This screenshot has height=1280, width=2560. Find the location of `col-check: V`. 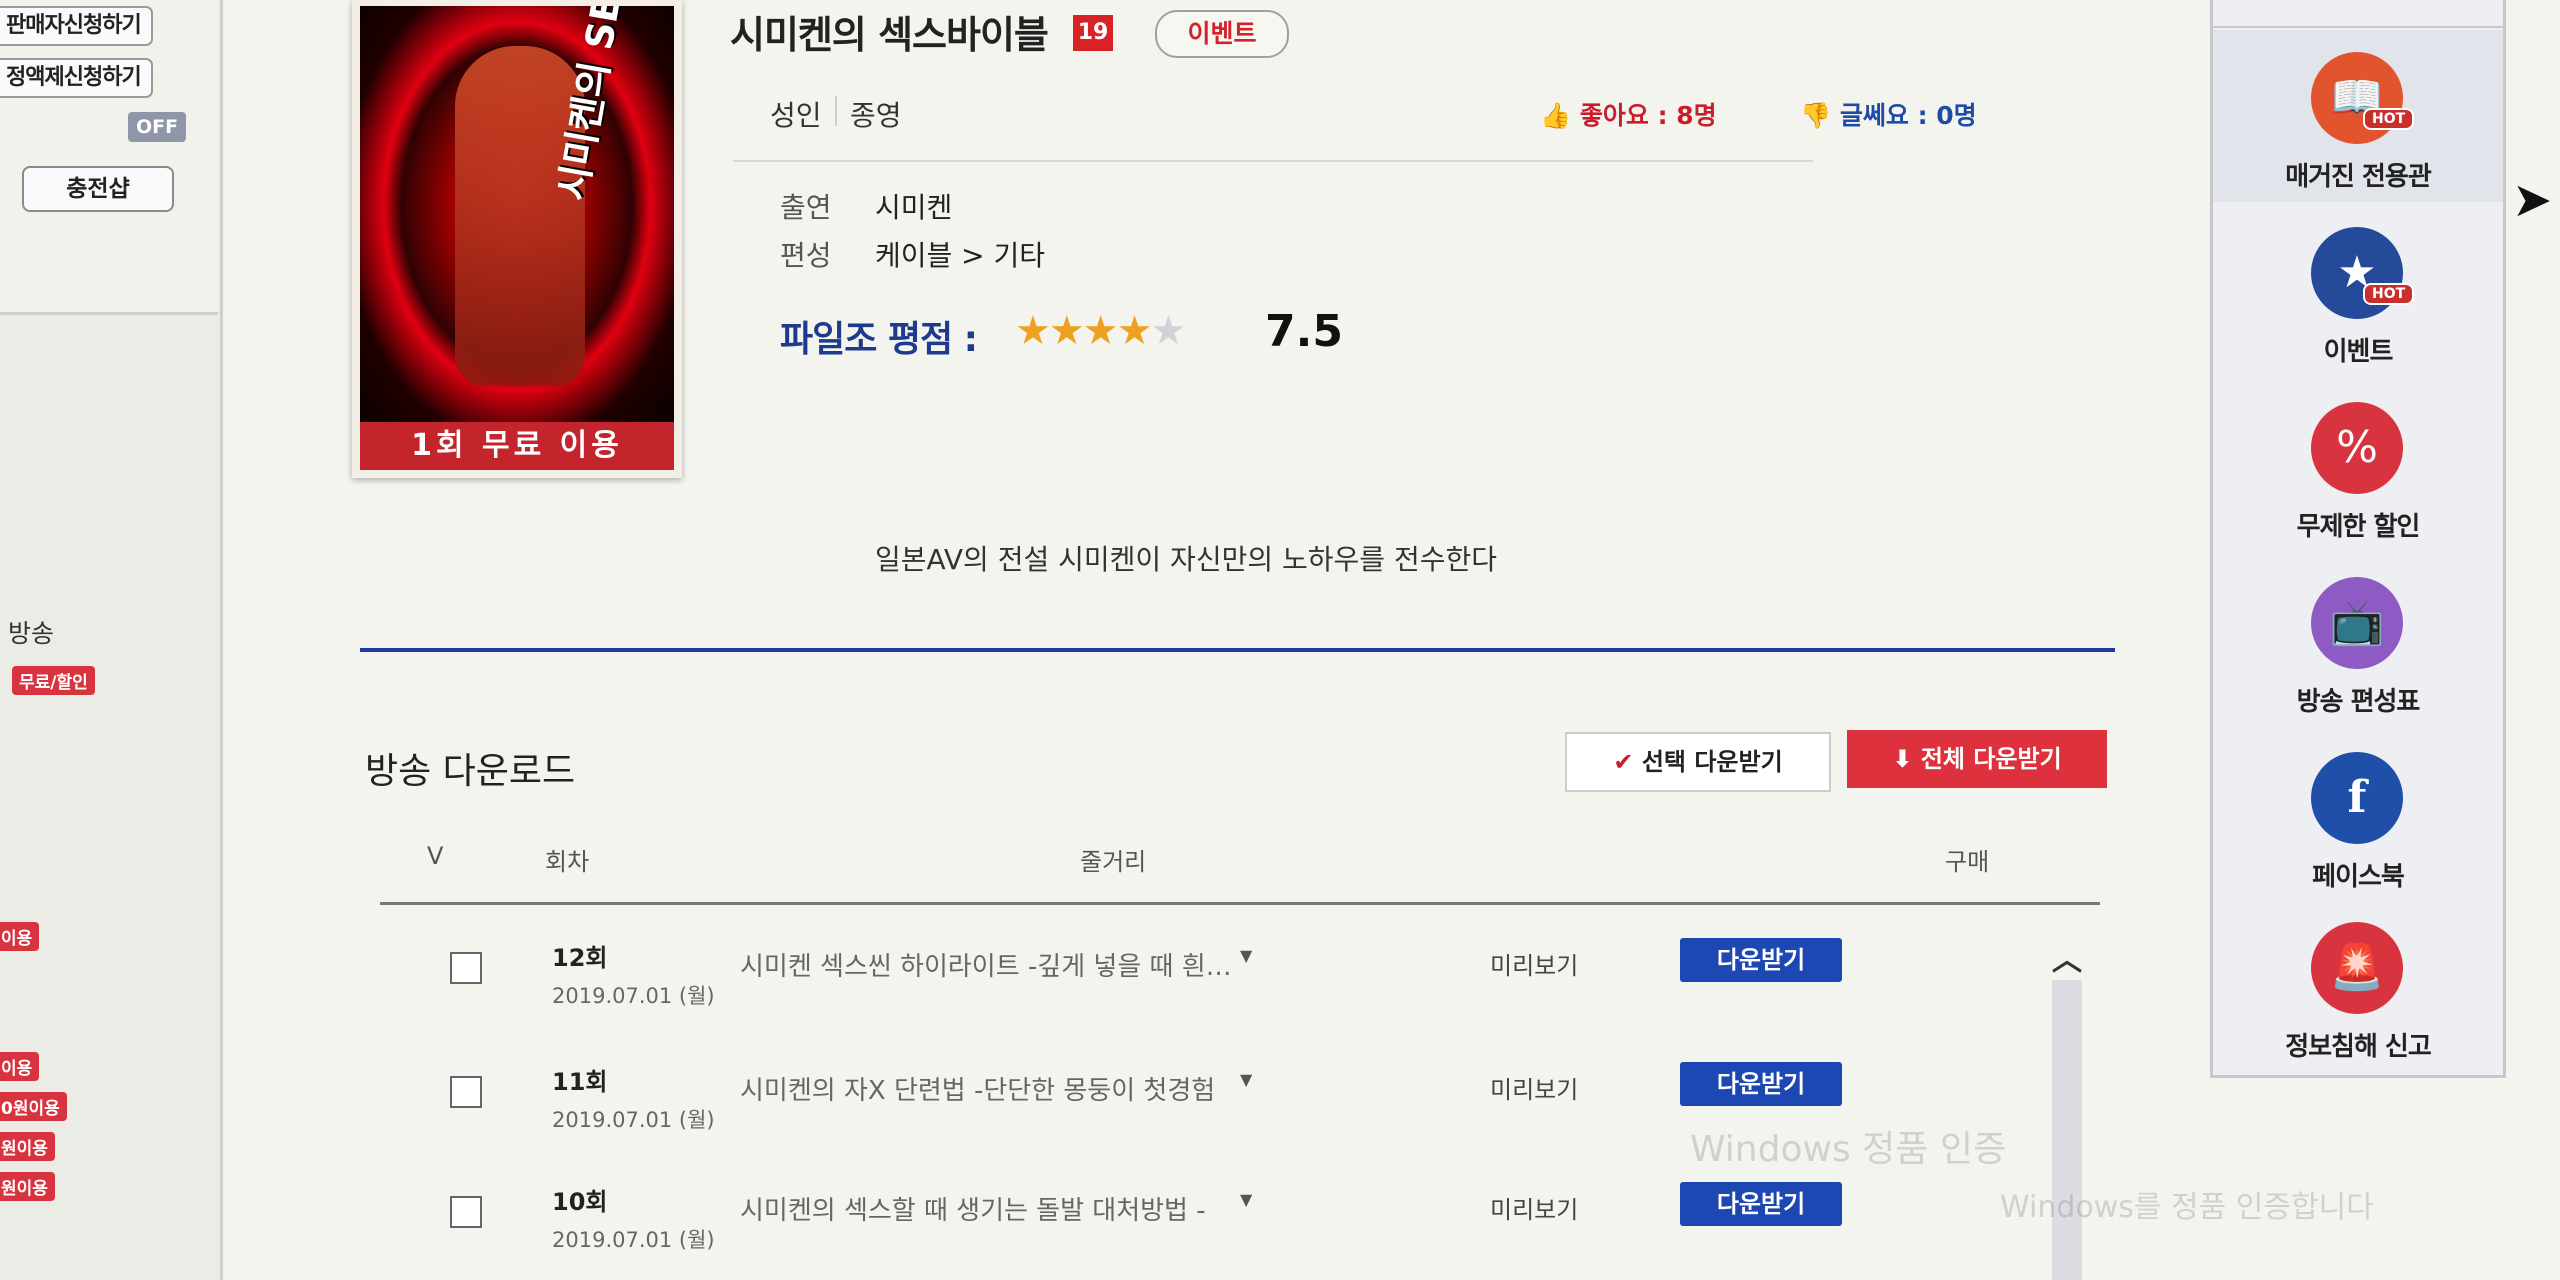

col-check: V is located at coordinates (435, 856).